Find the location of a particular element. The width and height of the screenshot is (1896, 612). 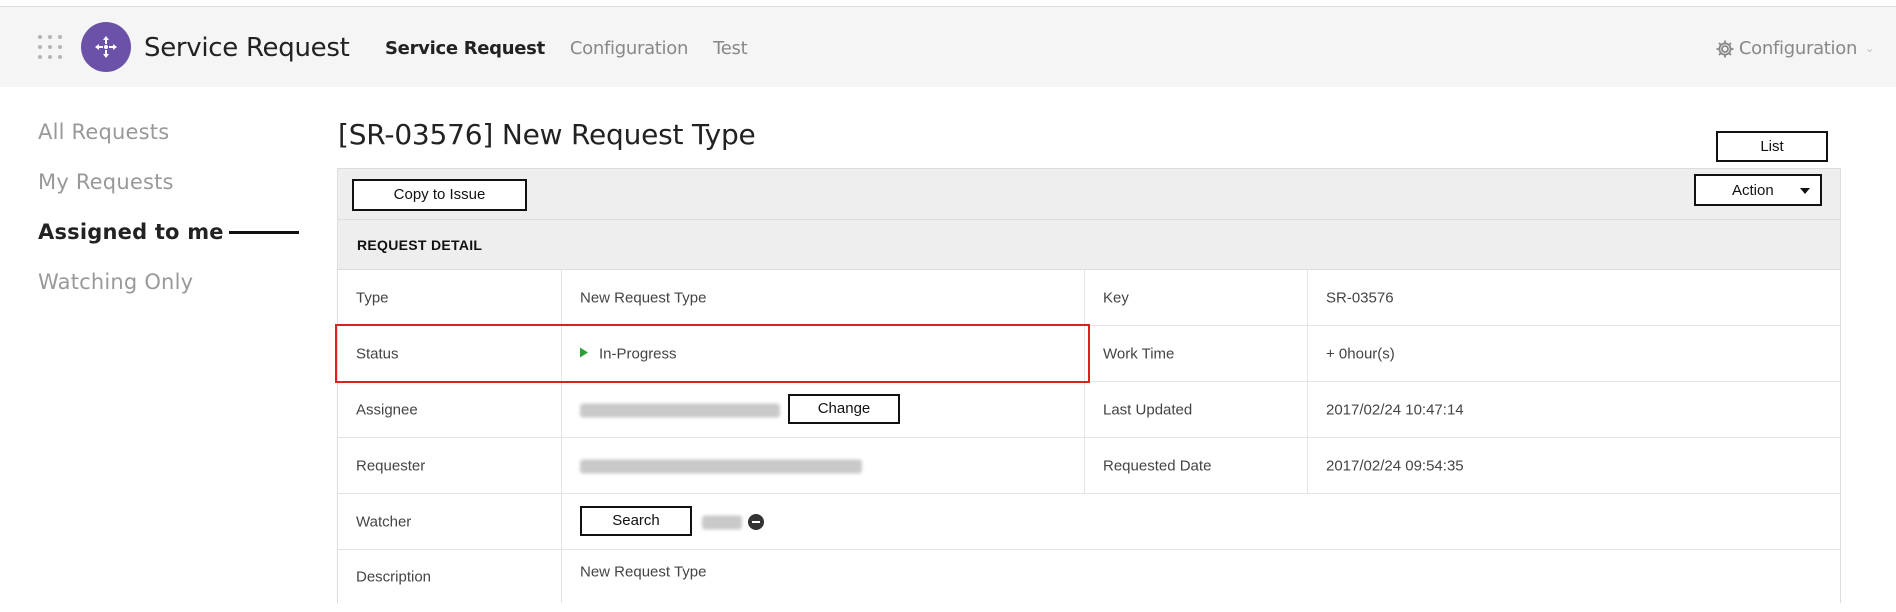

configuration-menu-label: Configuration is located at coordinates (1798, 48).